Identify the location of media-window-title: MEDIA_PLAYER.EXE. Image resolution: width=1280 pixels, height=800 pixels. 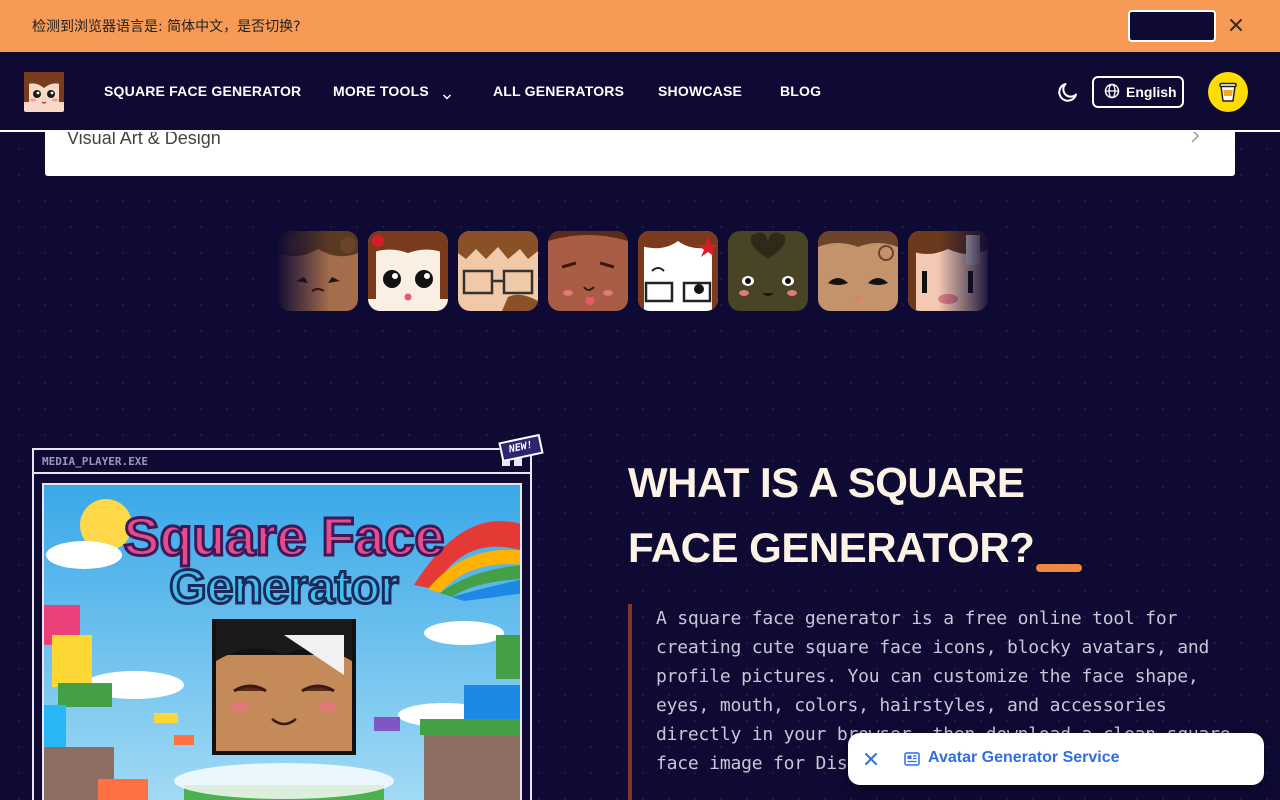
(95, 461).